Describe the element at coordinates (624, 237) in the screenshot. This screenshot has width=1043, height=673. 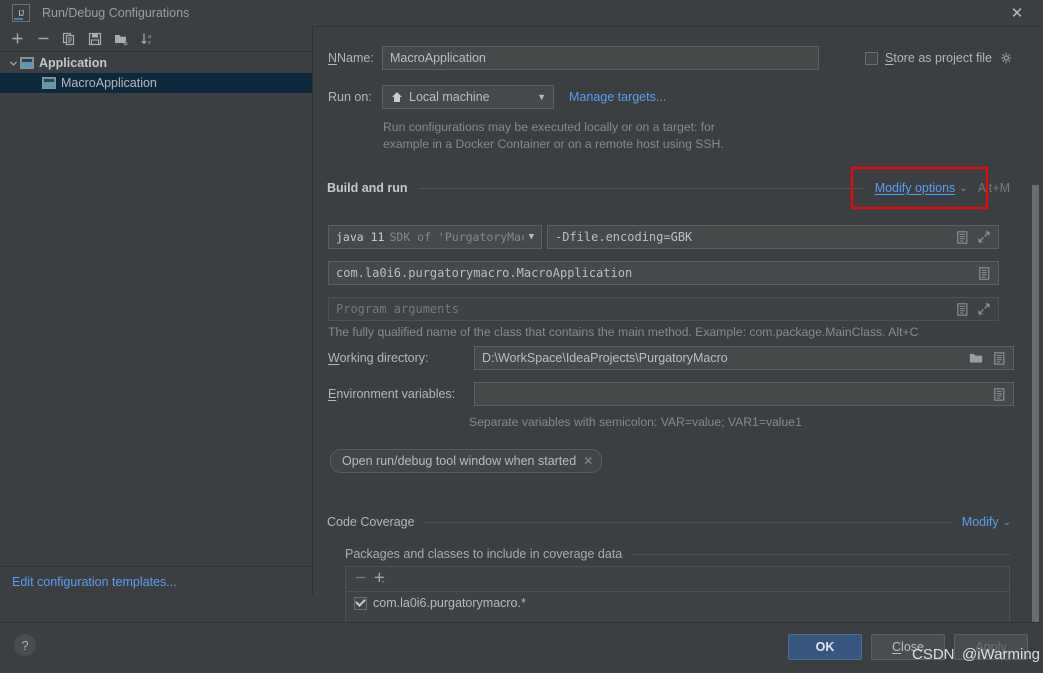
I see `vm-options-value: -Dfile.encoding=GBK` at that location.